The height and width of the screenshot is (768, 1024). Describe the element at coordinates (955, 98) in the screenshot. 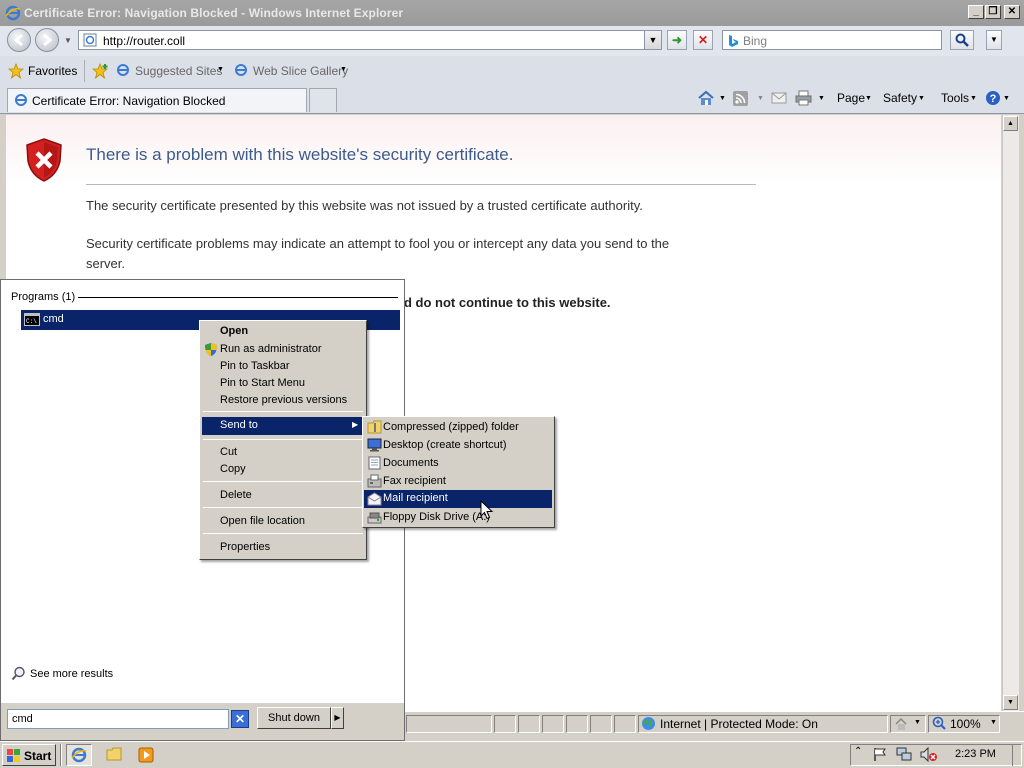

I see `tools-menu: Tools` at that location.